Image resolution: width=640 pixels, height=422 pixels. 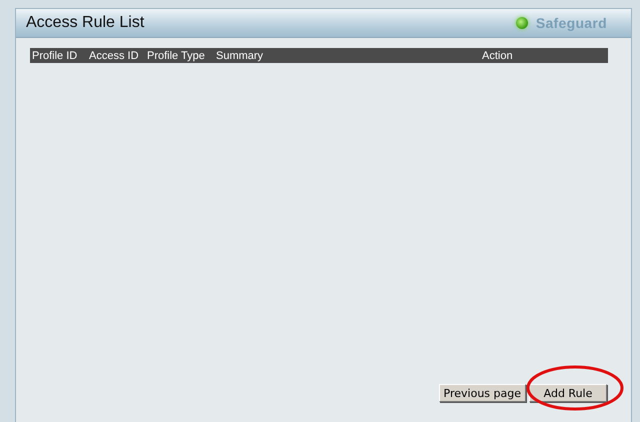 What do you see at coordinates (176, 56) in the screenshot?
I see `column-header: Profile Type` at bounding box center [176, 56].